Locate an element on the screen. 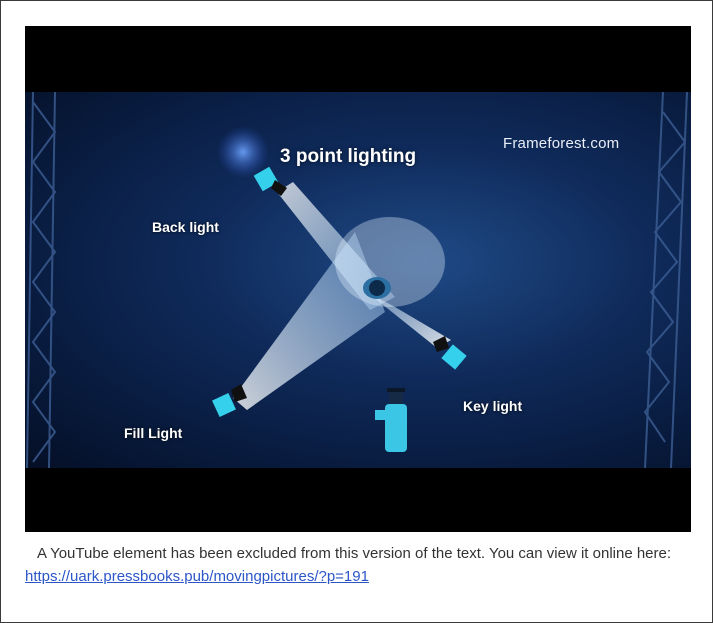  camera-figure is located at coordinates (391, 420).